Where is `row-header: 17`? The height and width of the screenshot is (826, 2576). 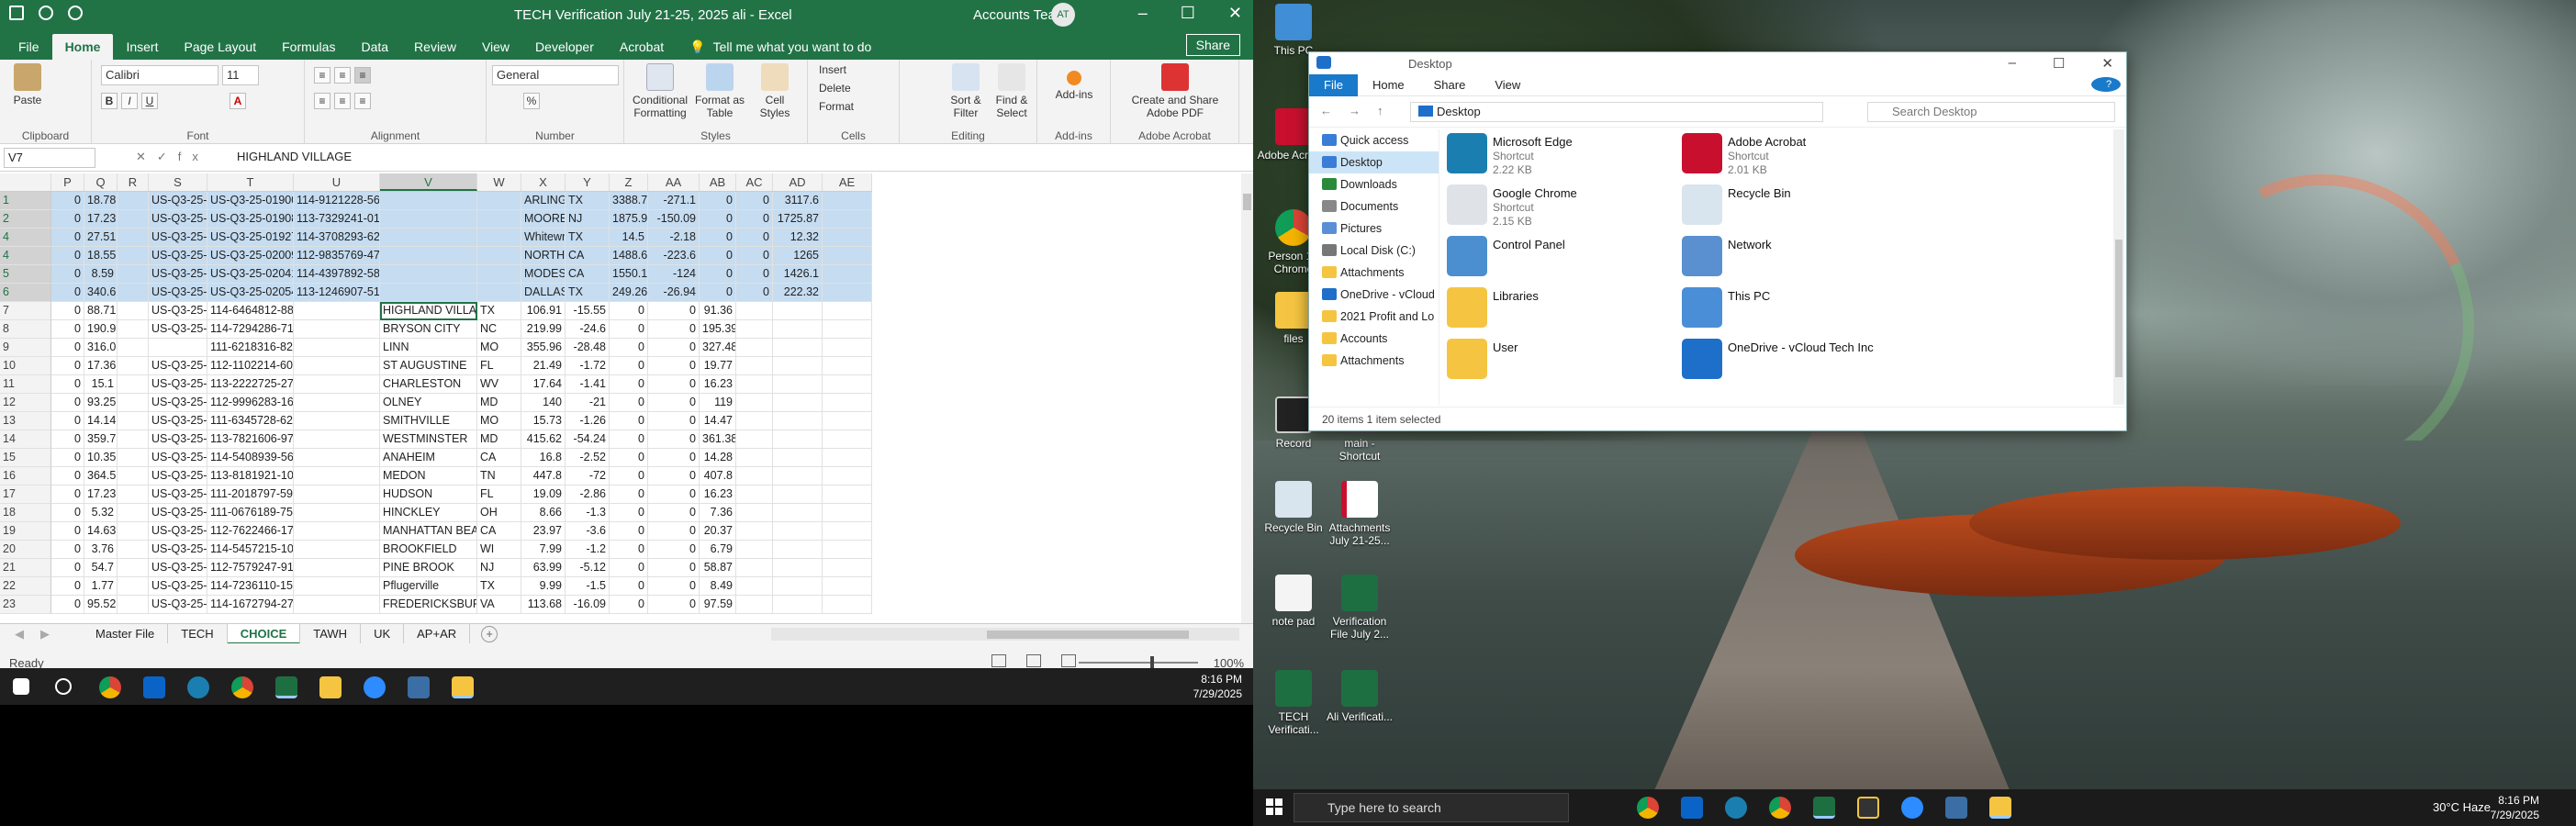 row-header: 17 is located at coordinates (25, 495).